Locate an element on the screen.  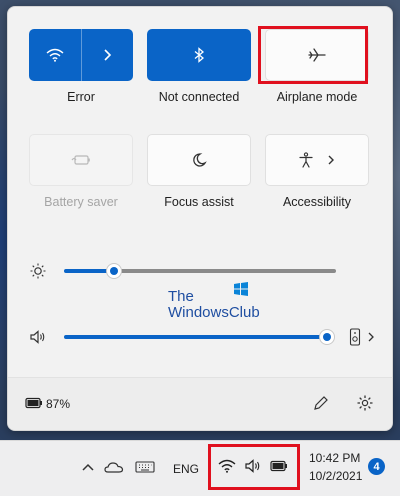
battery-saver-icon is located at coordinates (80, 160).